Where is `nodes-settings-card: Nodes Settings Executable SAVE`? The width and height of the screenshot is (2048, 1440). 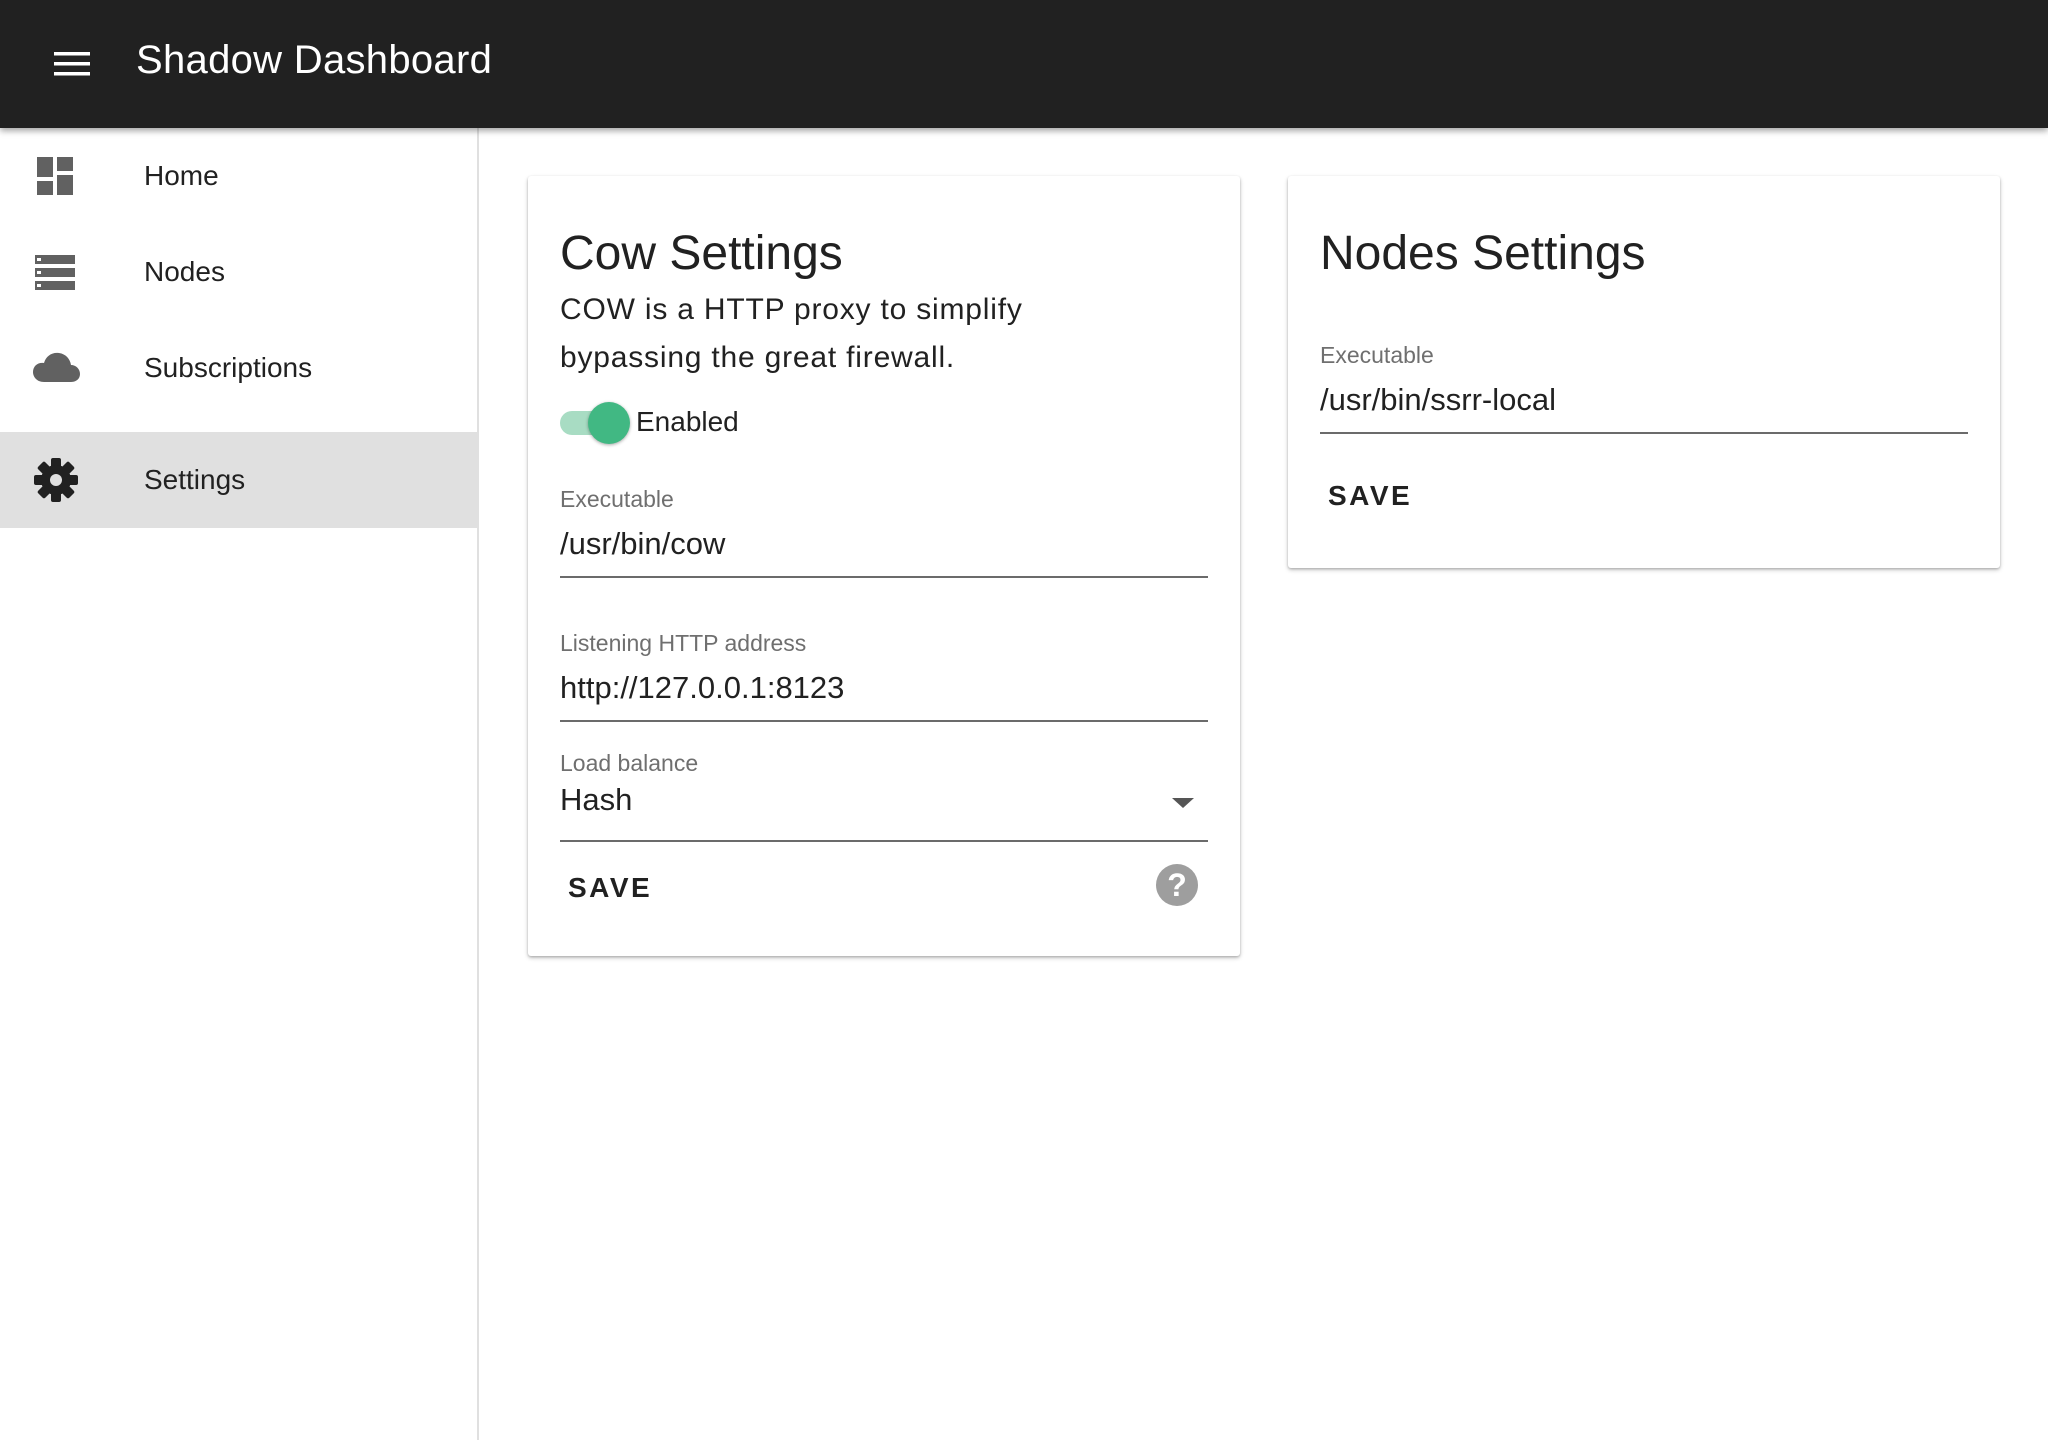
nodes-settings-card: Nodes Settings Executable SAVE is located at coordinates (1644, 372).